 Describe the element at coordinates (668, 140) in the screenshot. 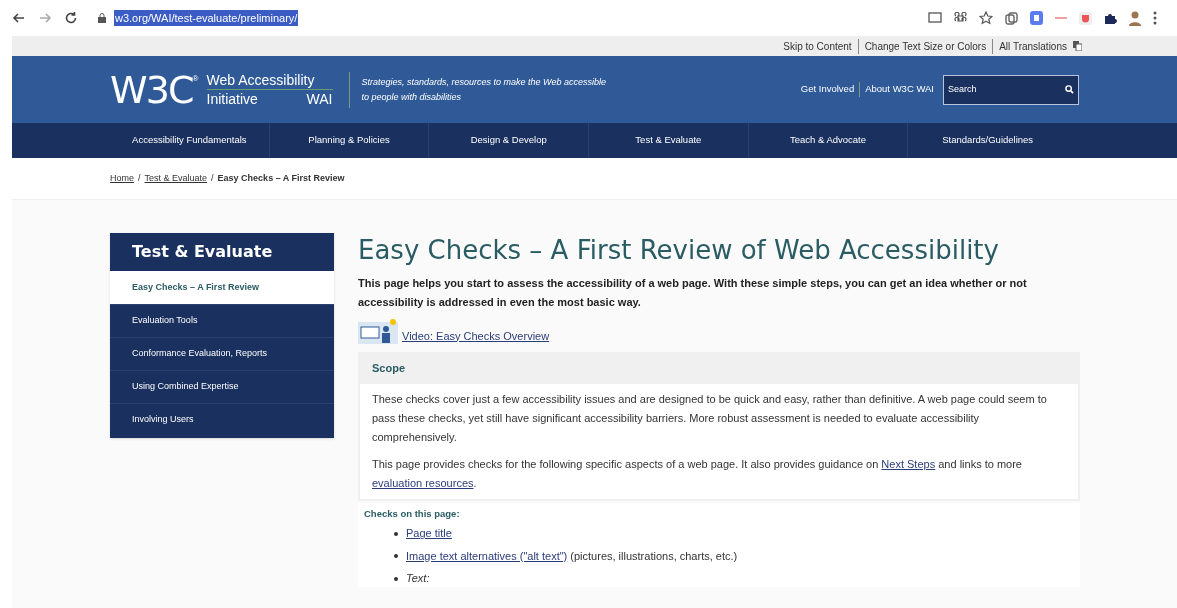

I see `nav-tab: Test & Evaluate` at that location.